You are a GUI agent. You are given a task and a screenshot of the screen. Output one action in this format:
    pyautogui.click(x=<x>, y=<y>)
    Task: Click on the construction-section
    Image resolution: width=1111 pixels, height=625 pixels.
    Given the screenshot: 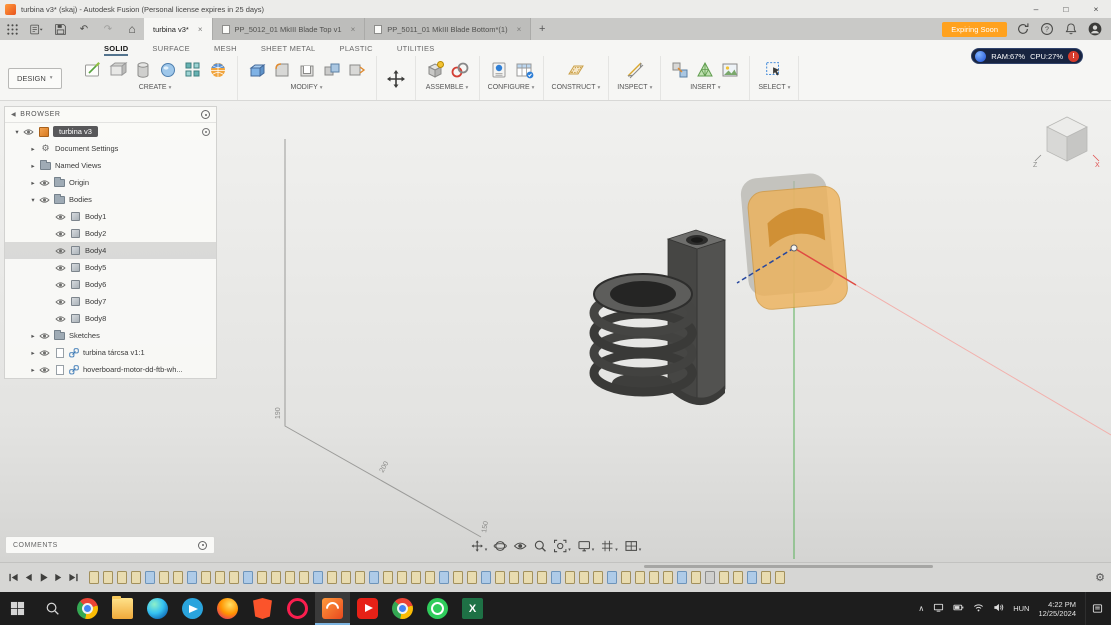 What is the action you would take?
    pyautogui.click(x=794, y=241)
    